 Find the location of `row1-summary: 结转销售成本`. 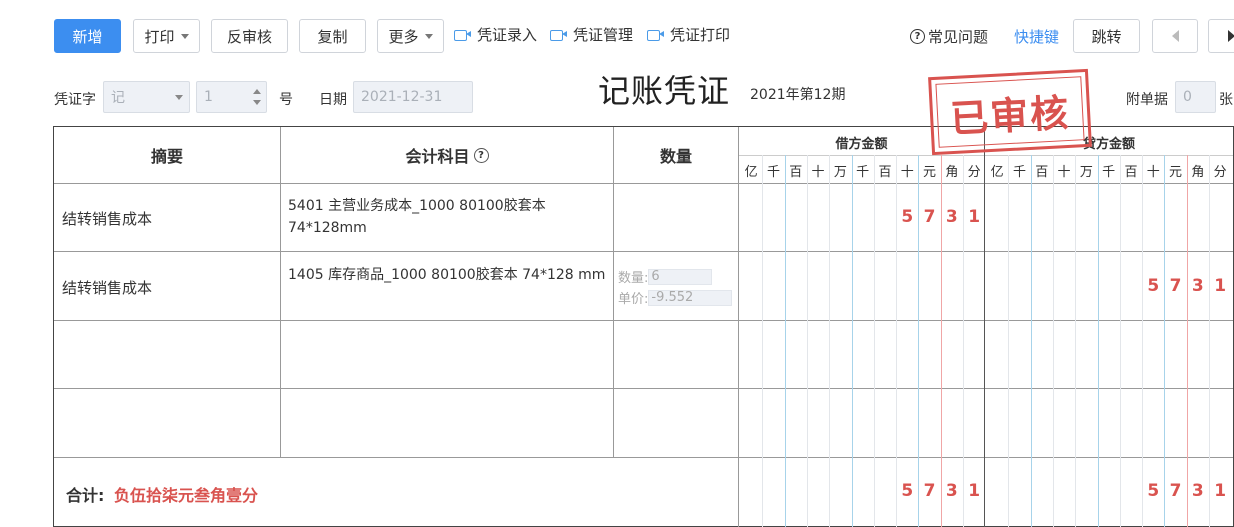

row1-summary: 结转销售成本 is located at coordinates (107, 218).